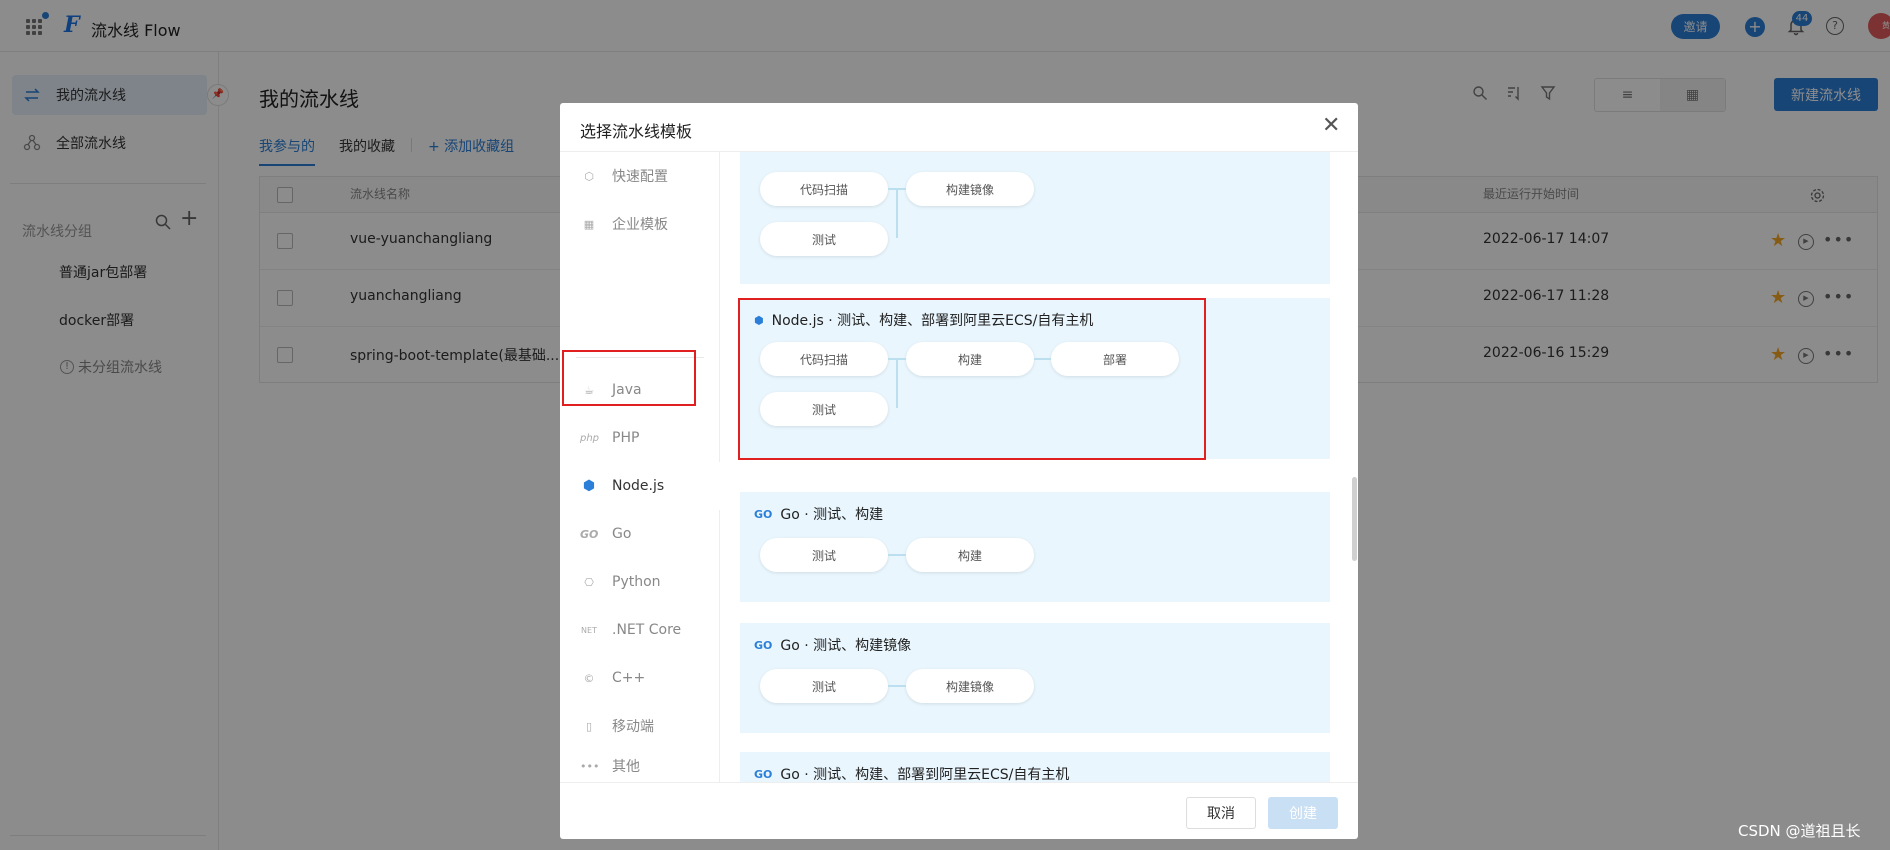 This screenshot has height=850, width=1890. Describe the element at coordinates (1354, 519) in the screenshot. I see `scrollbar` at that location.